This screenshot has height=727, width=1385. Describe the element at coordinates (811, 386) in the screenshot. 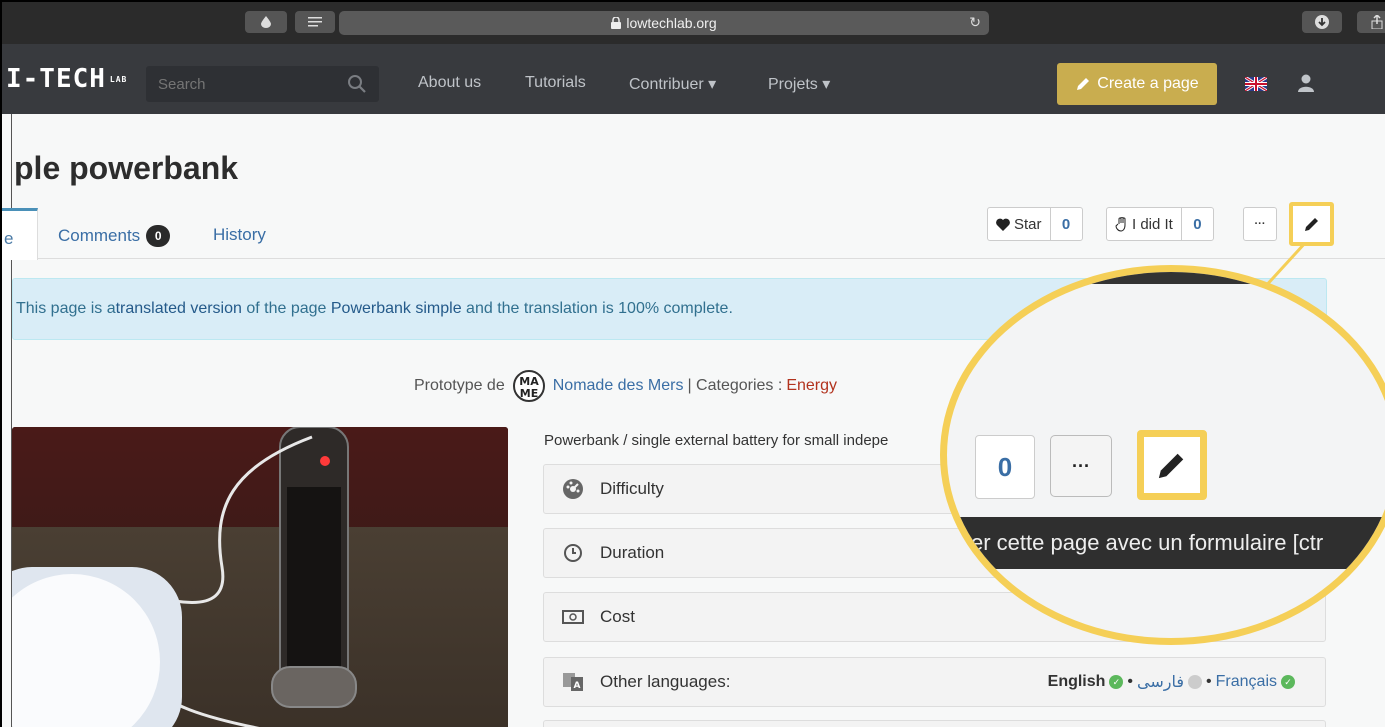

I see `category-link: Energy` at that location.